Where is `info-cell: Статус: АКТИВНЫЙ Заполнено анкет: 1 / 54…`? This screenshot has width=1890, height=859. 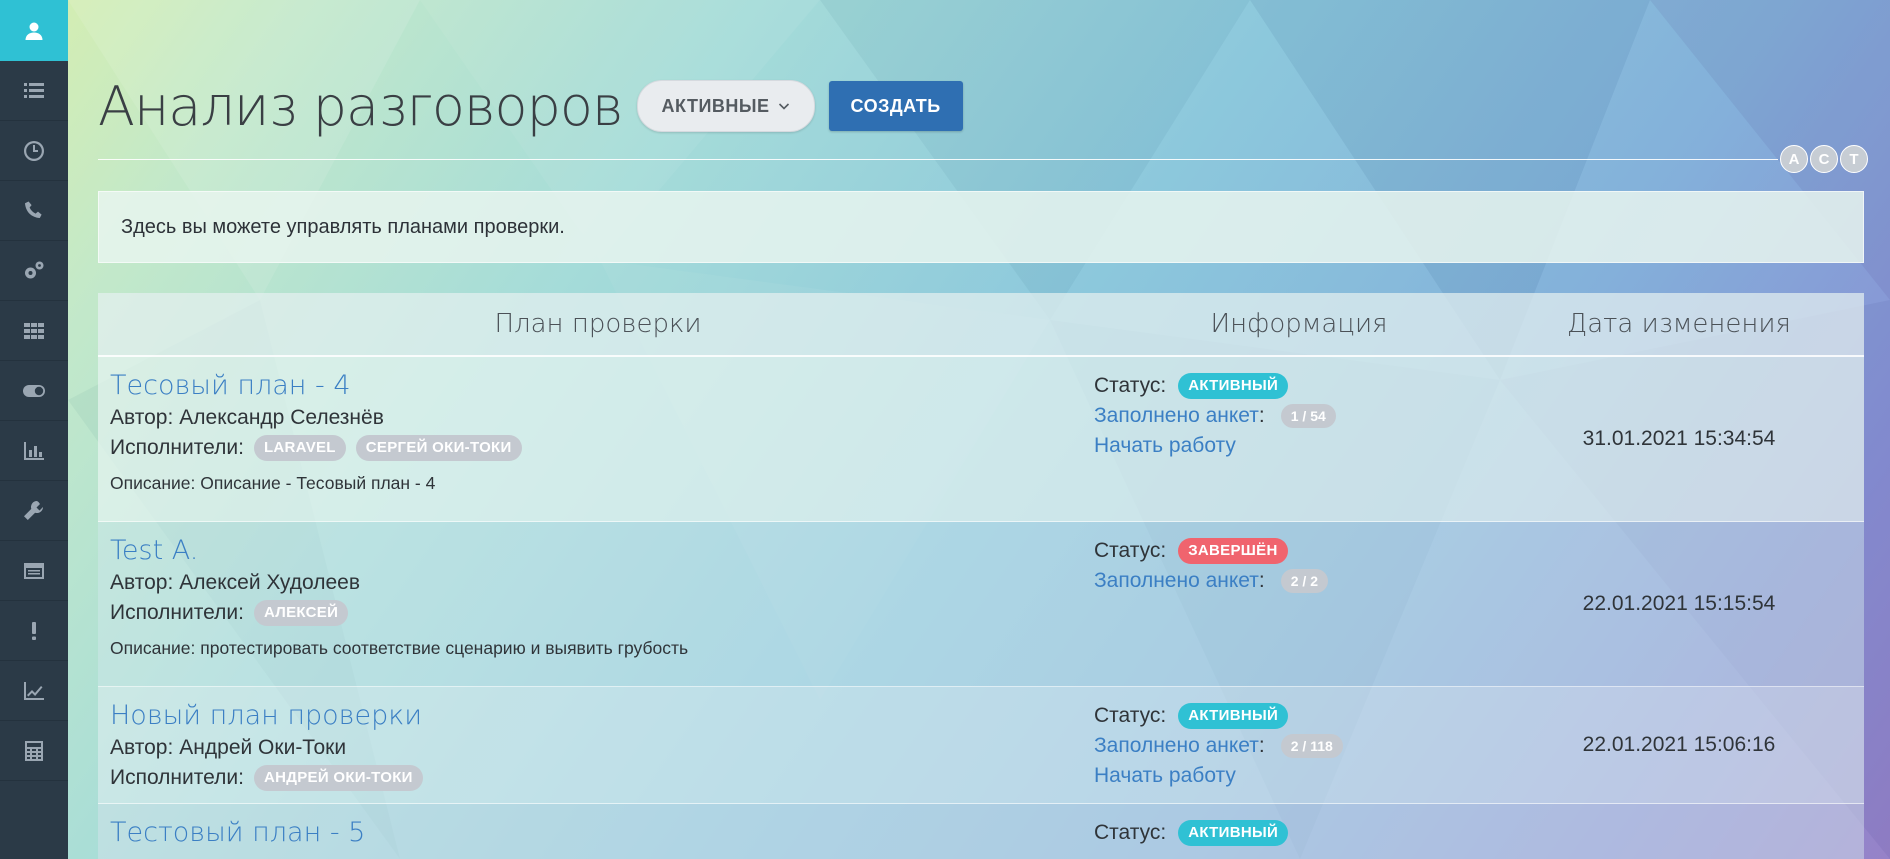
info-cell: Статус: АКТИВНЫЙ Заполнено анкет: 1 / 54… is located at coordinates (1294, 416).